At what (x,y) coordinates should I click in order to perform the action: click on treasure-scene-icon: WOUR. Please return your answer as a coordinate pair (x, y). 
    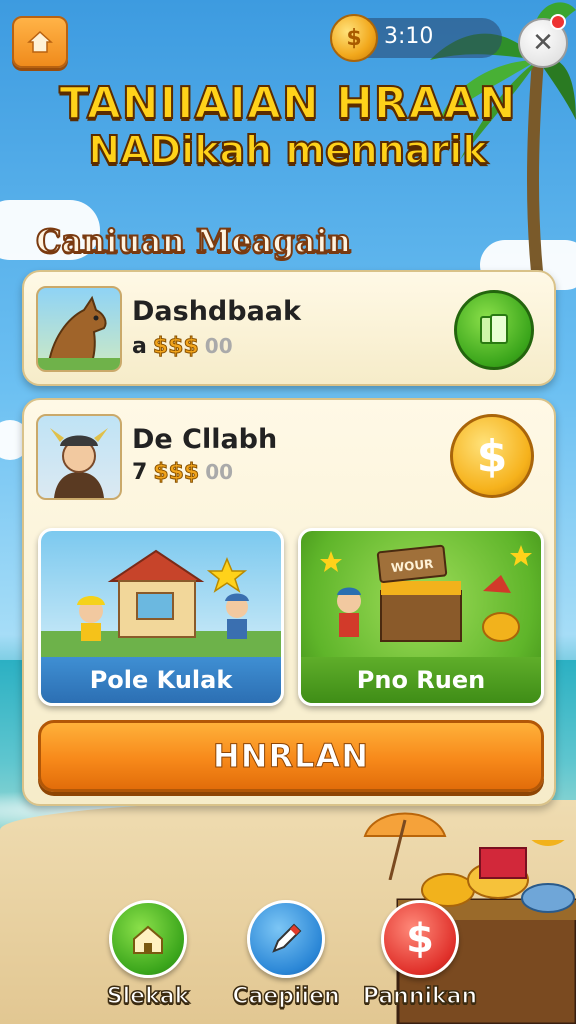
    Looking at the image, I should click on (426, 593).